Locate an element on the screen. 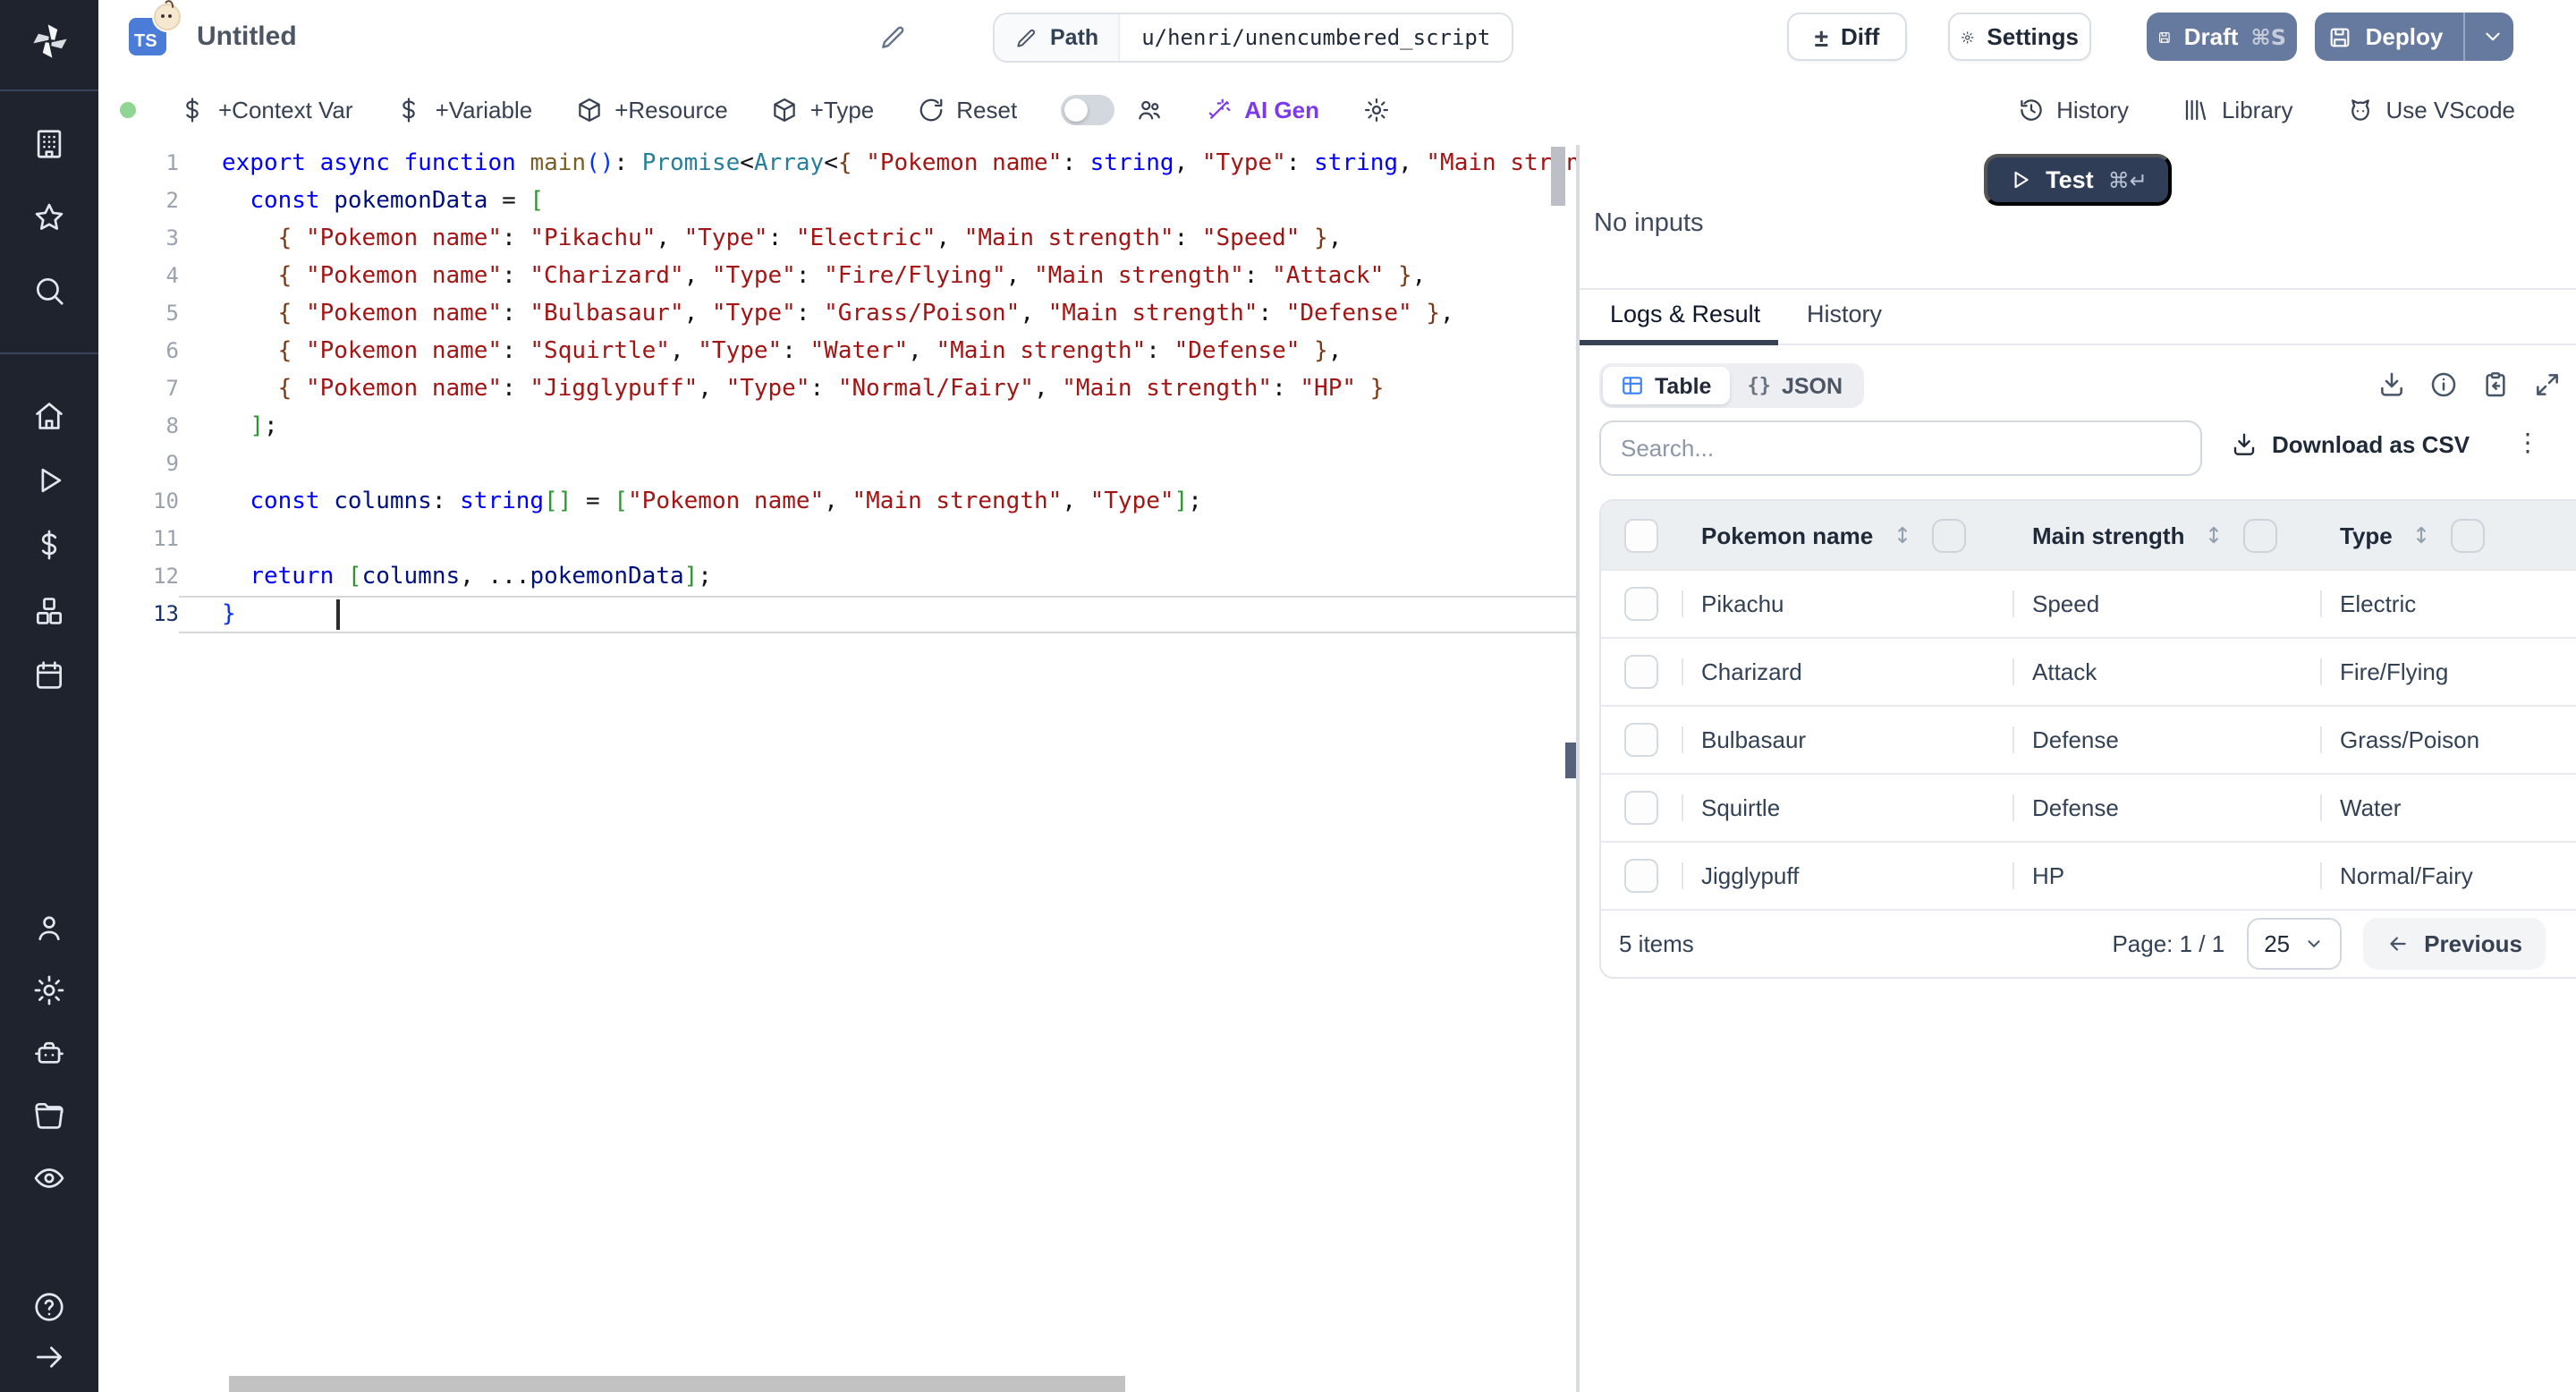 This screenshot has width=2576, height=1392. sidebar-item-boxes-icon is located at coordinates (49, 610).